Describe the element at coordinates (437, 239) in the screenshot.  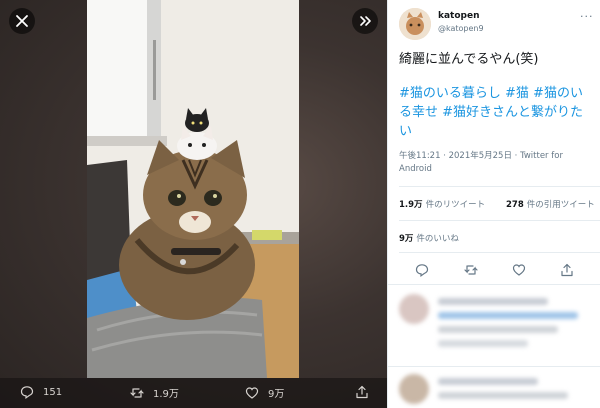
I see `like-stat-label: 件のいいね` at that location.